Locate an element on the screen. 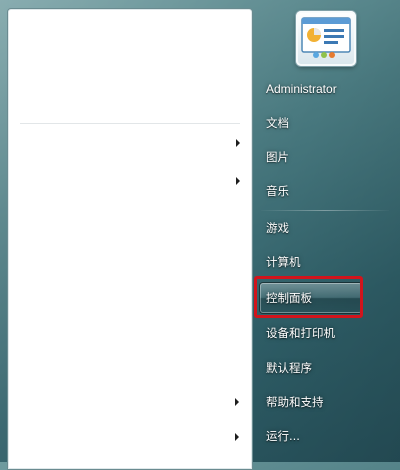  computer-link: 计算机 is located at coordinates (283, 262).